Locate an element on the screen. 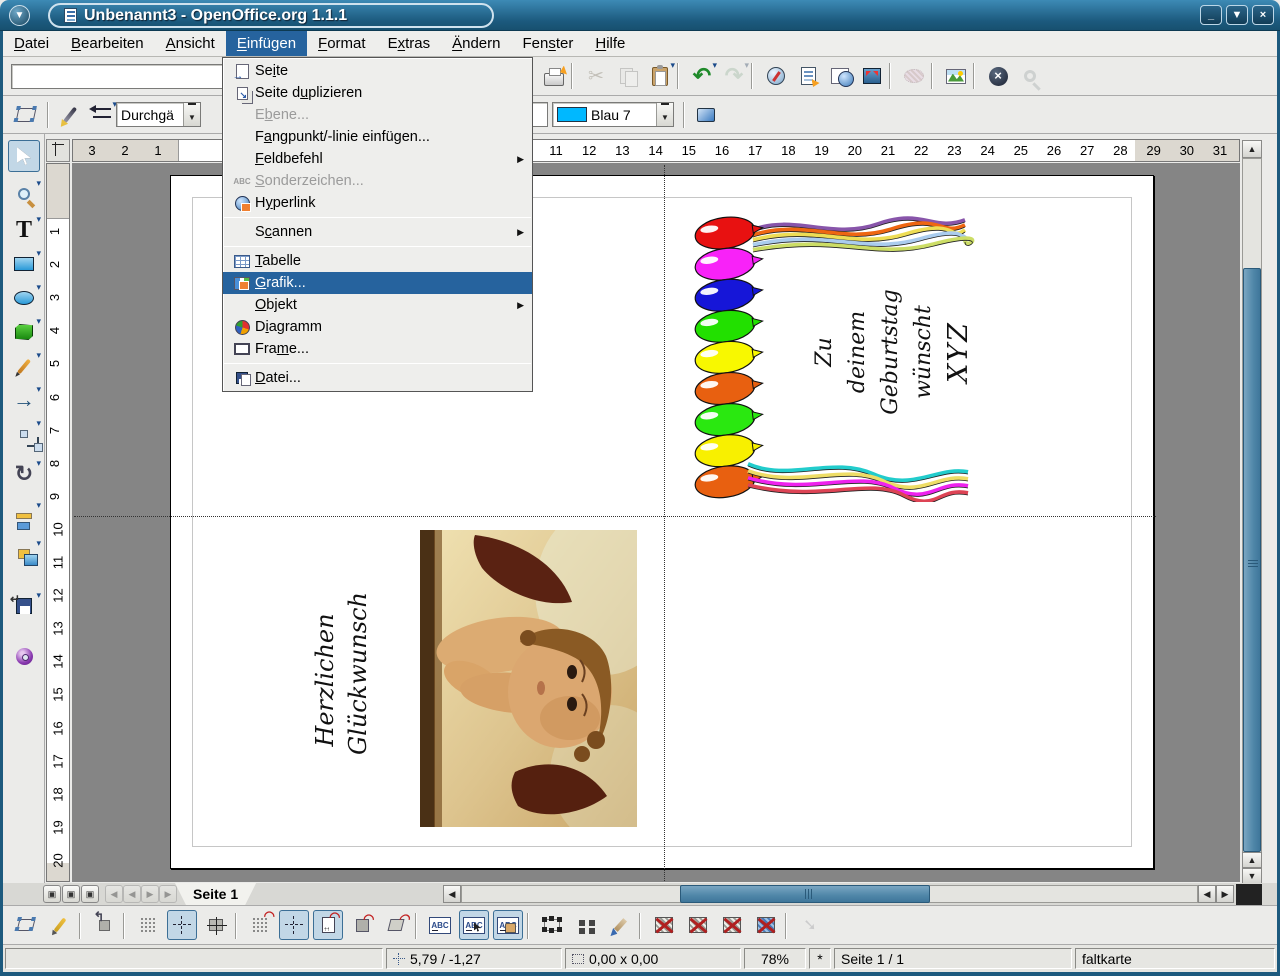 This screenshot has height=976, width=1280. scroll-down-button: ▼ is located at coordinates (1252, 876).